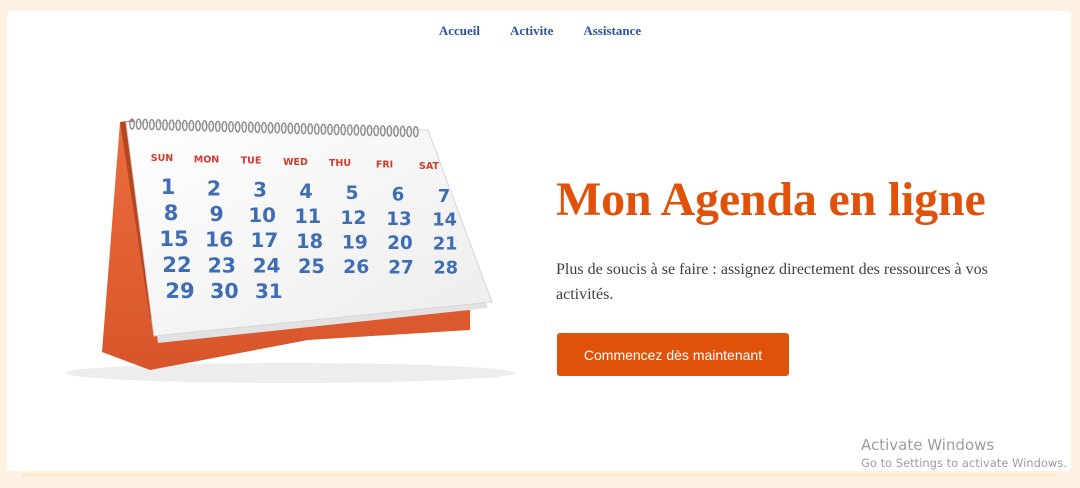 This screenshot has width=1080, height=488. I want to click on calendar-day-header: THU, so click(340, 163).